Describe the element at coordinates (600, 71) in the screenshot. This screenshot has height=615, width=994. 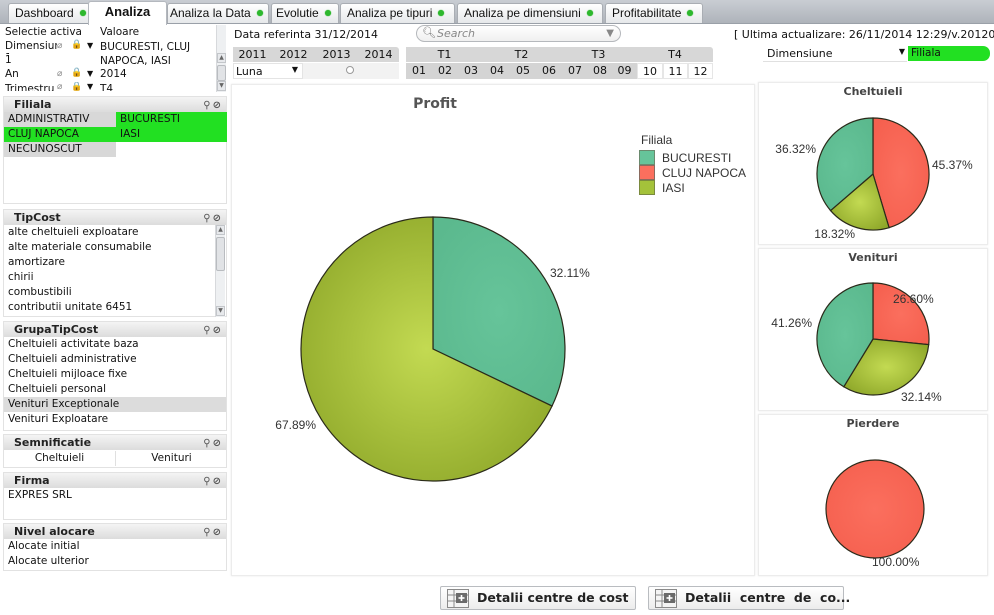
I see `month-button-08: 08` at that location.